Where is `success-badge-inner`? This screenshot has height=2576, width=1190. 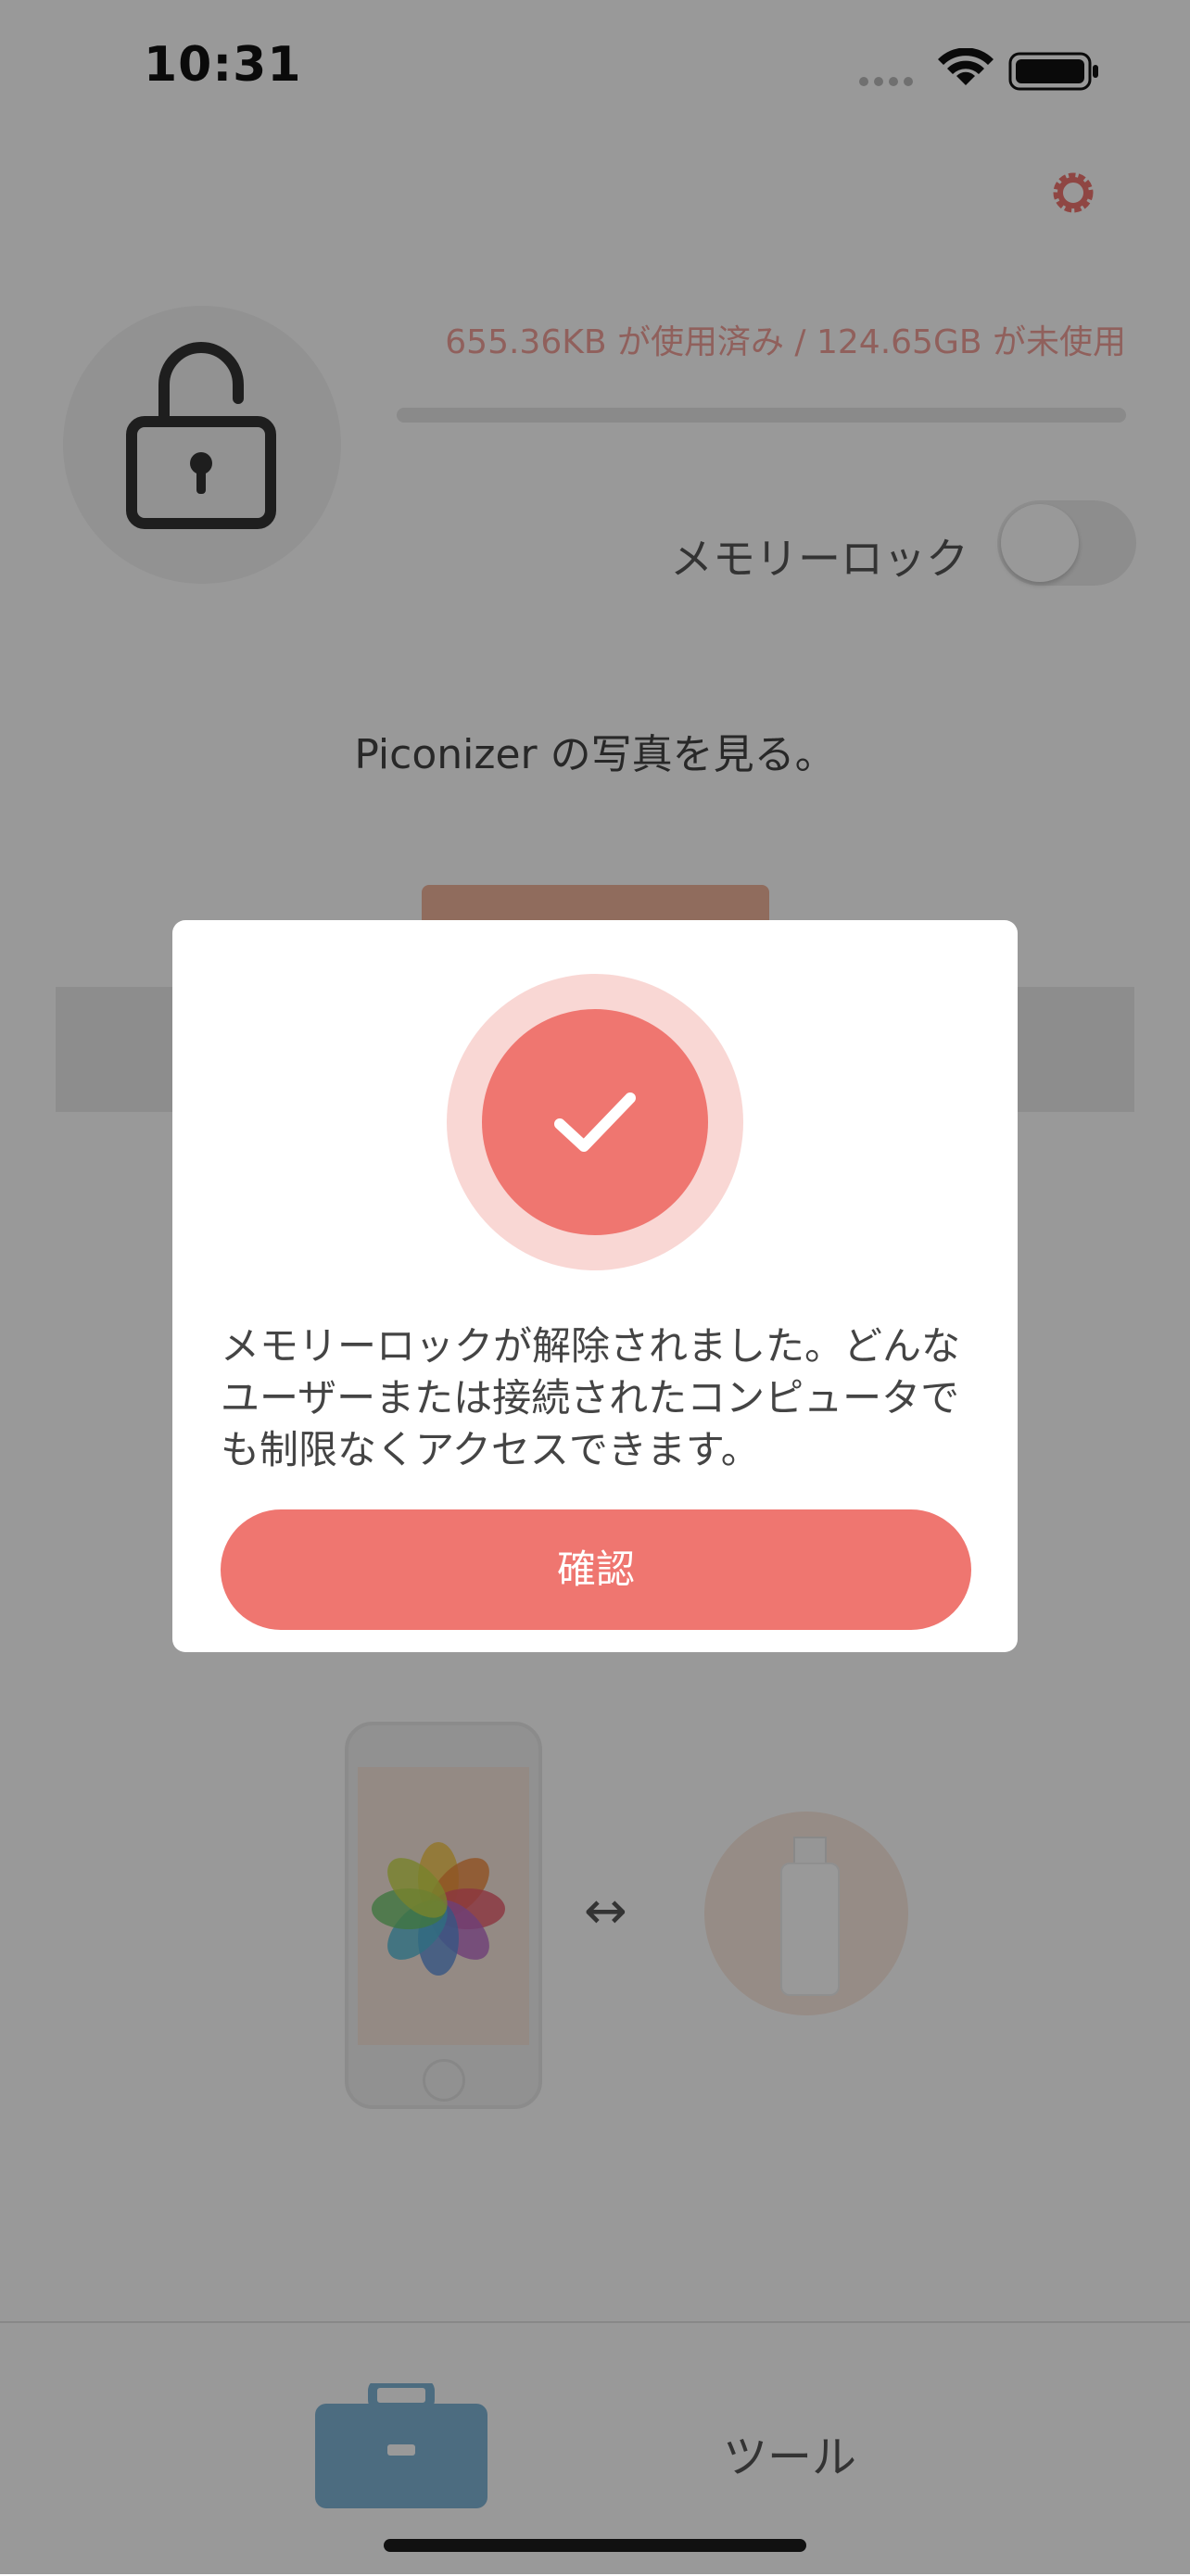 success-badge-inner is located at coordinates (595, 1122).